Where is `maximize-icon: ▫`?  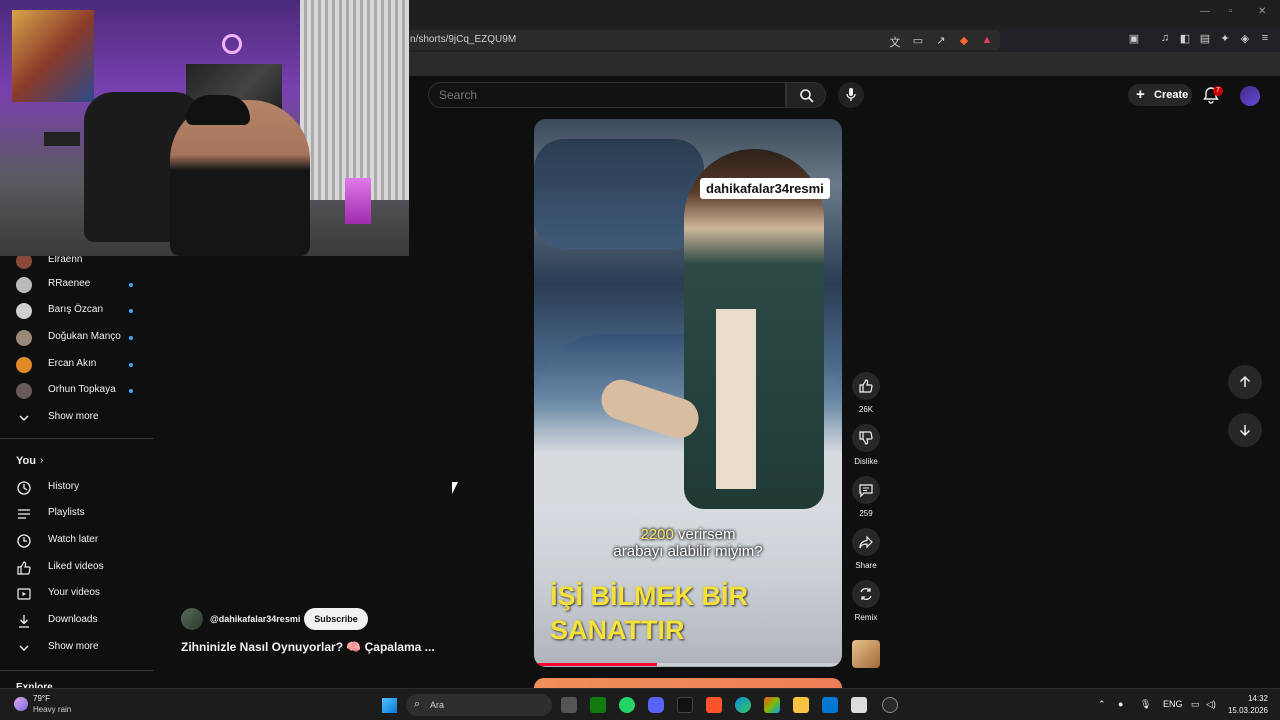
maximize-icon: ▫ is located at coordinates (1231, 11).